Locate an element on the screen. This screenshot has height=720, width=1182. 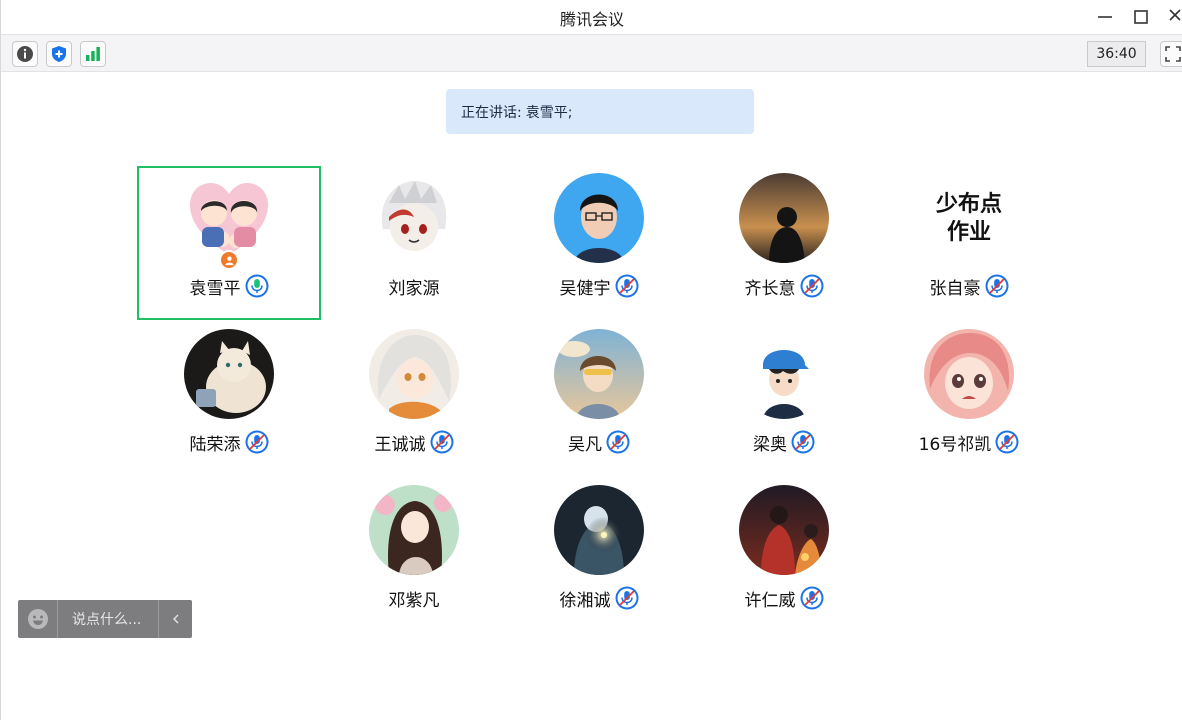
close-button is located at coordinates (1173, 17).